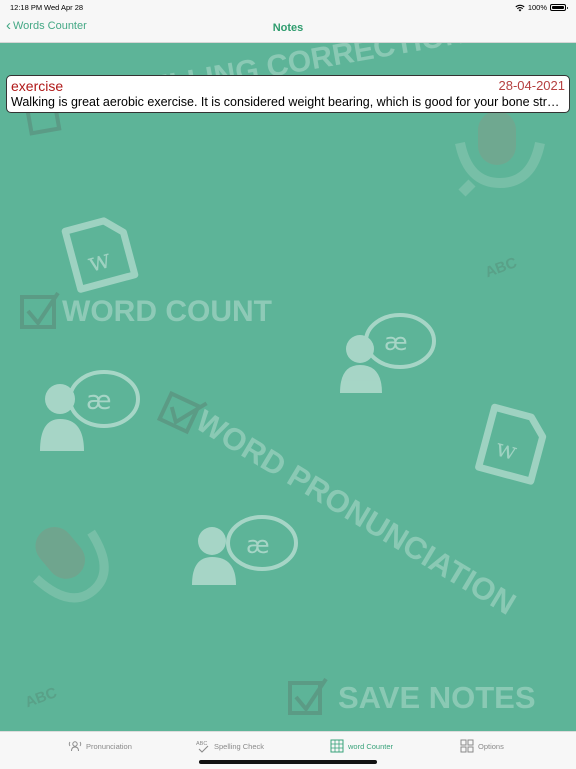  What do you see at coordinates (337, 746) in the screenshot?
I see `word-counter-icon` at bounding box center [337, 746].